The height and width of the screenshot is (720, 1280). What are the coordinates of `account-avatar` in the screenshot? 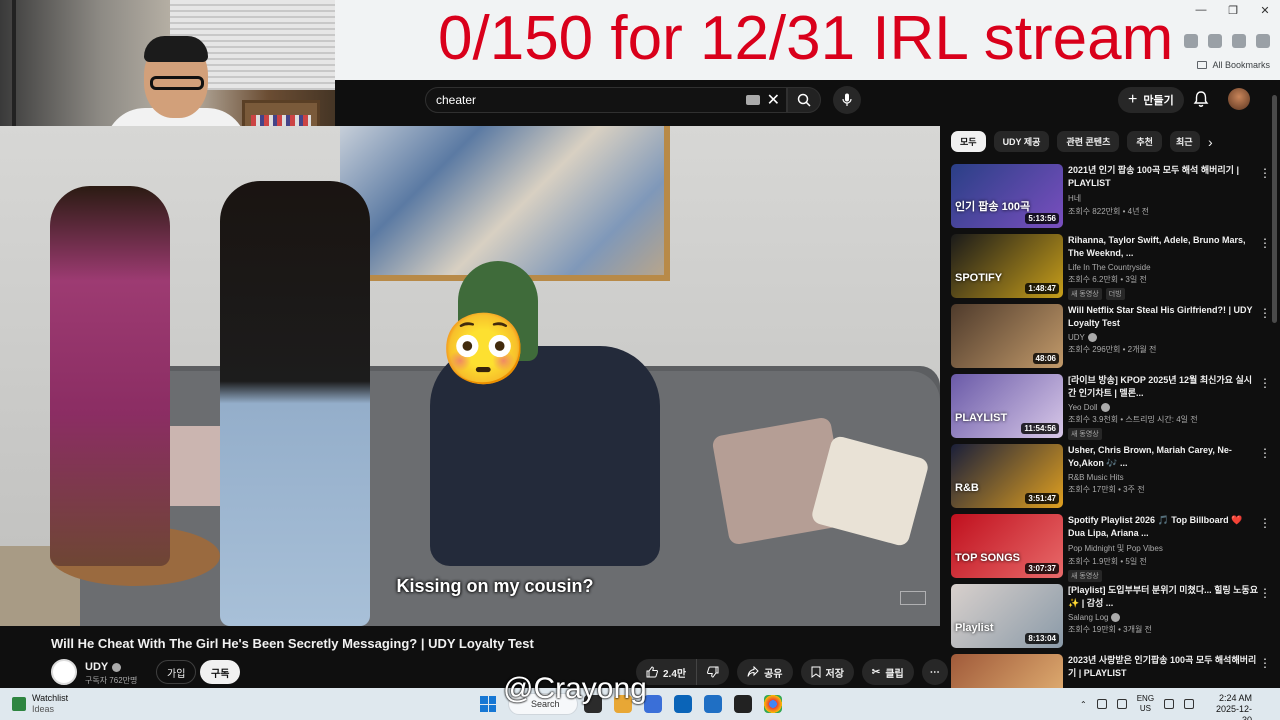 It's located at (1239, 99).